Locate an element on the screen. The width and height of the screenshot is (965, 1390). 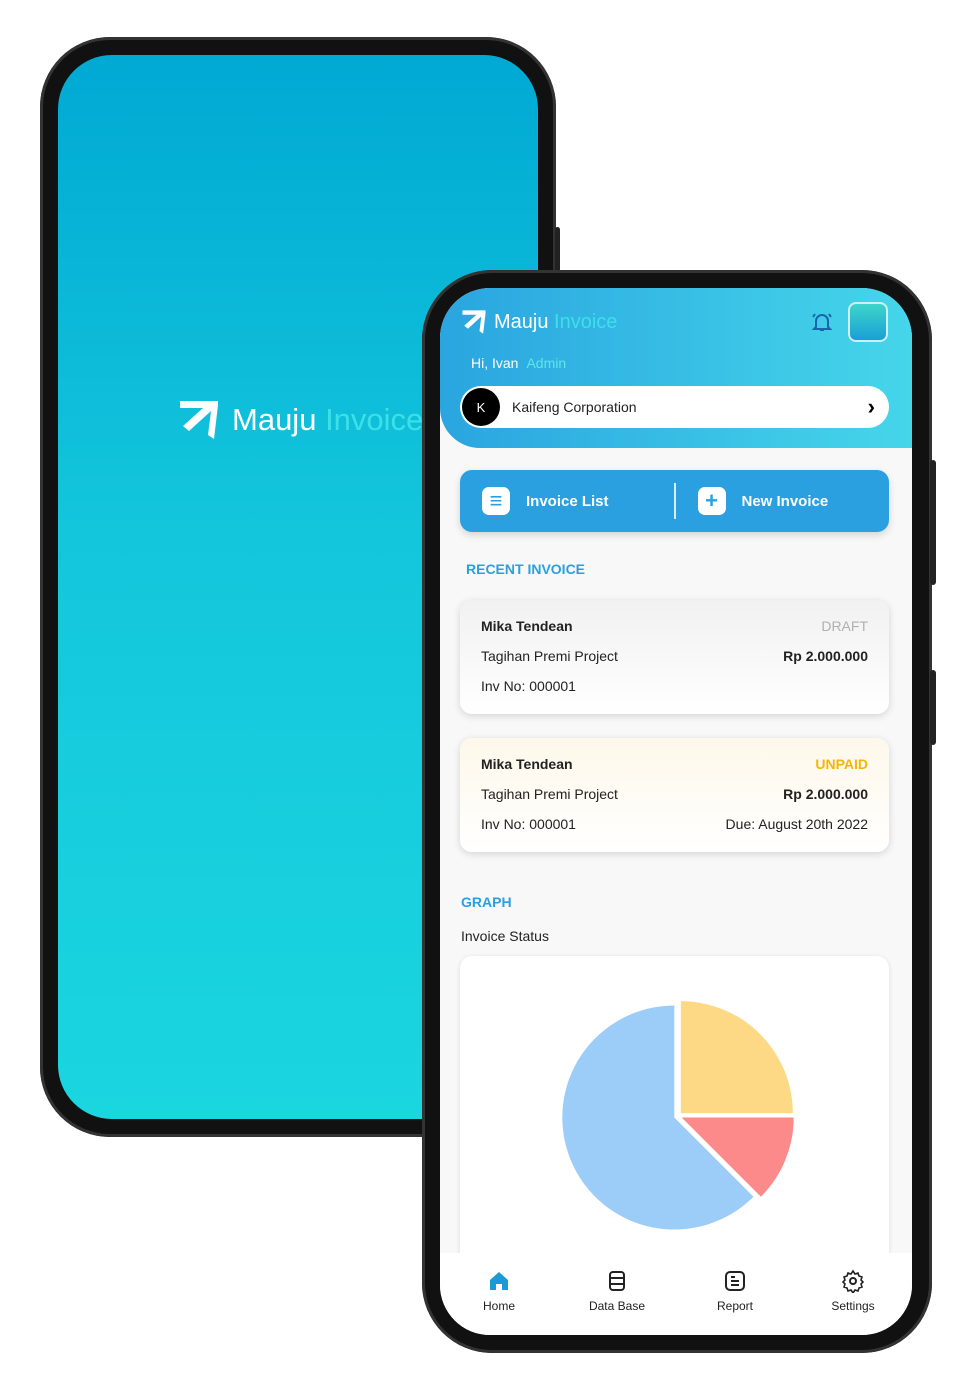
plus-icon: + is located at coordinates (711, 501).